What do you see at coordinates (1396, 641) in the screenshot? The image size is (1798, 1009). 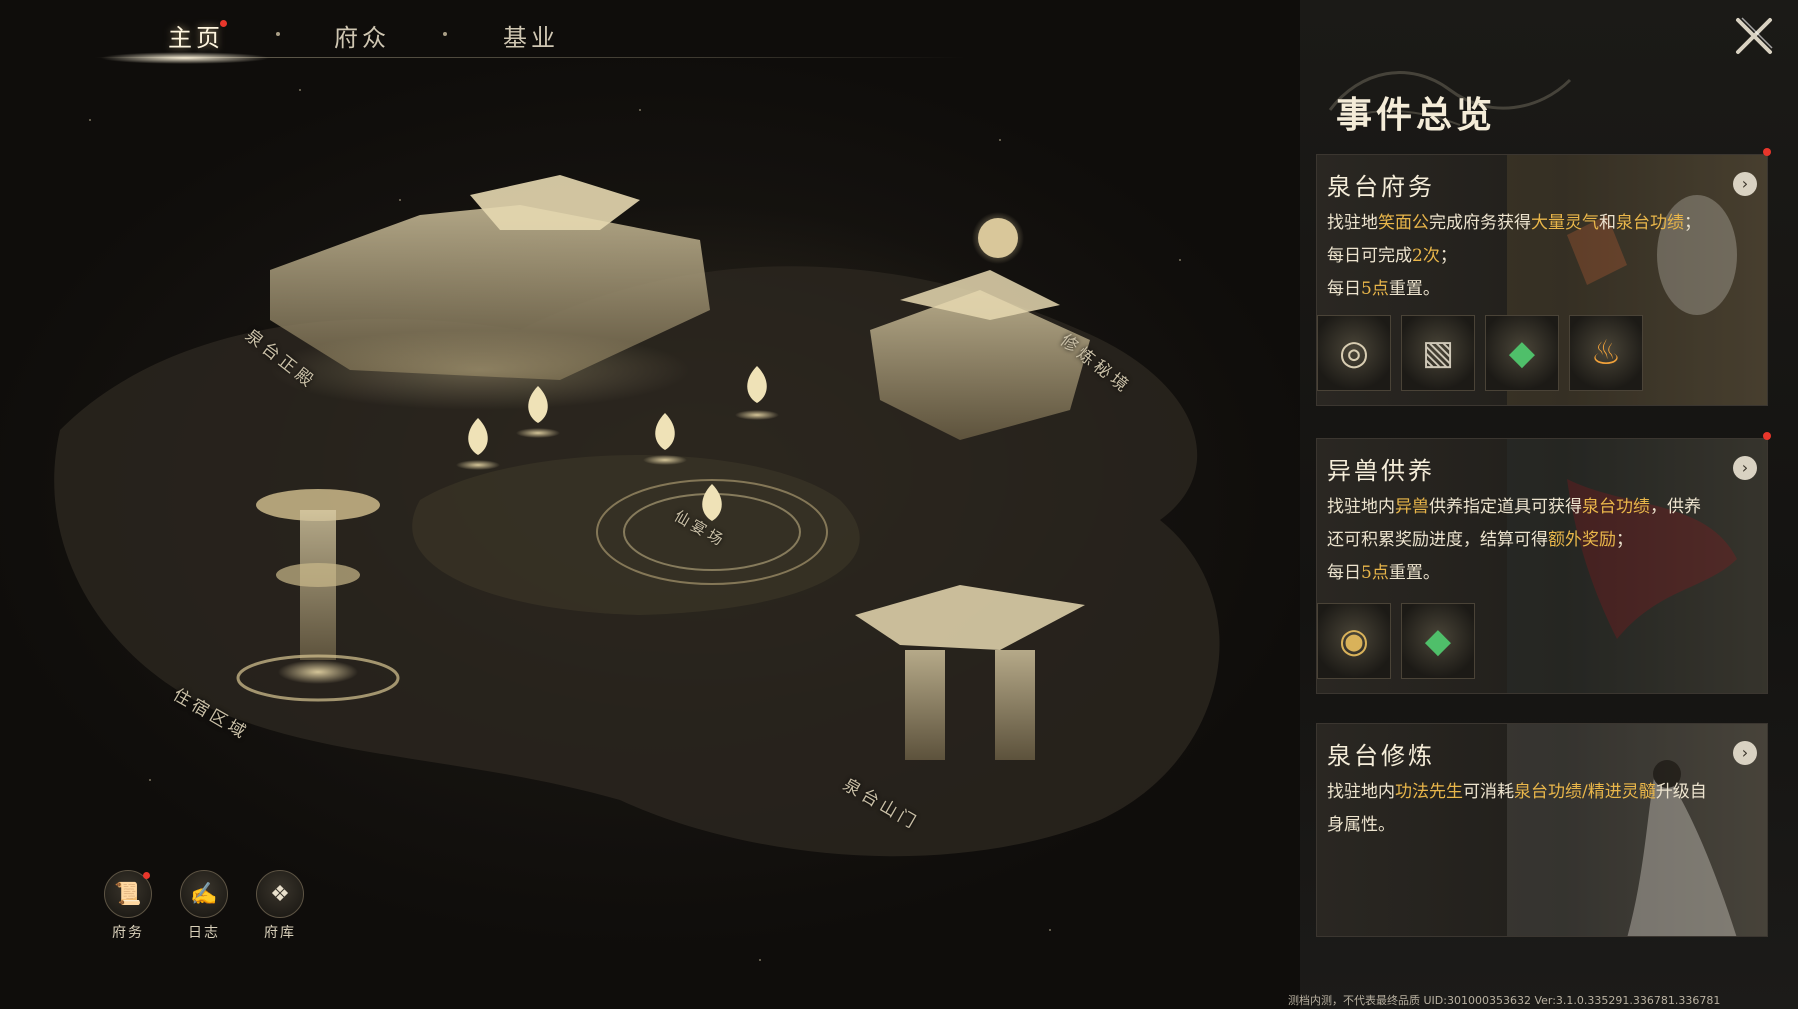 I see `reward-items: ◉ ◆` at bounding box center [1396, 641].